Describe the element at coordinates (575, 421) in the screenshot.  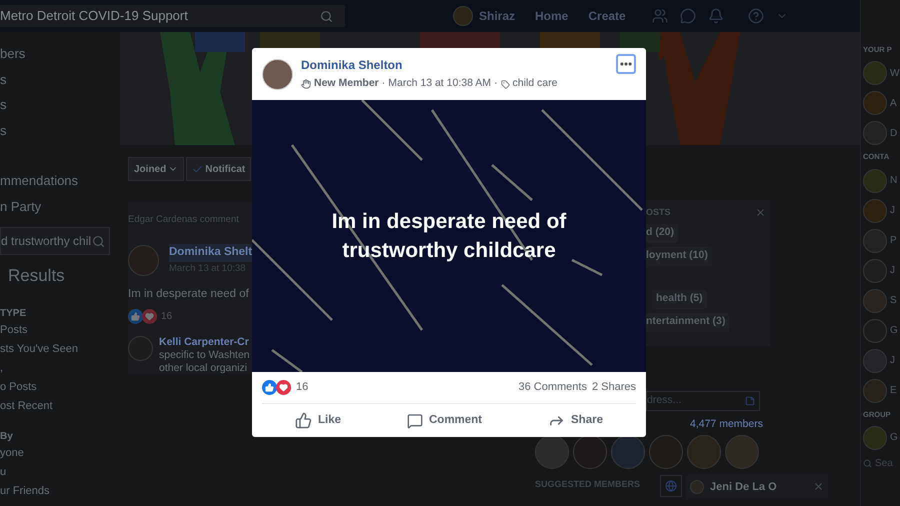
I see `share-button: Share` at that location.